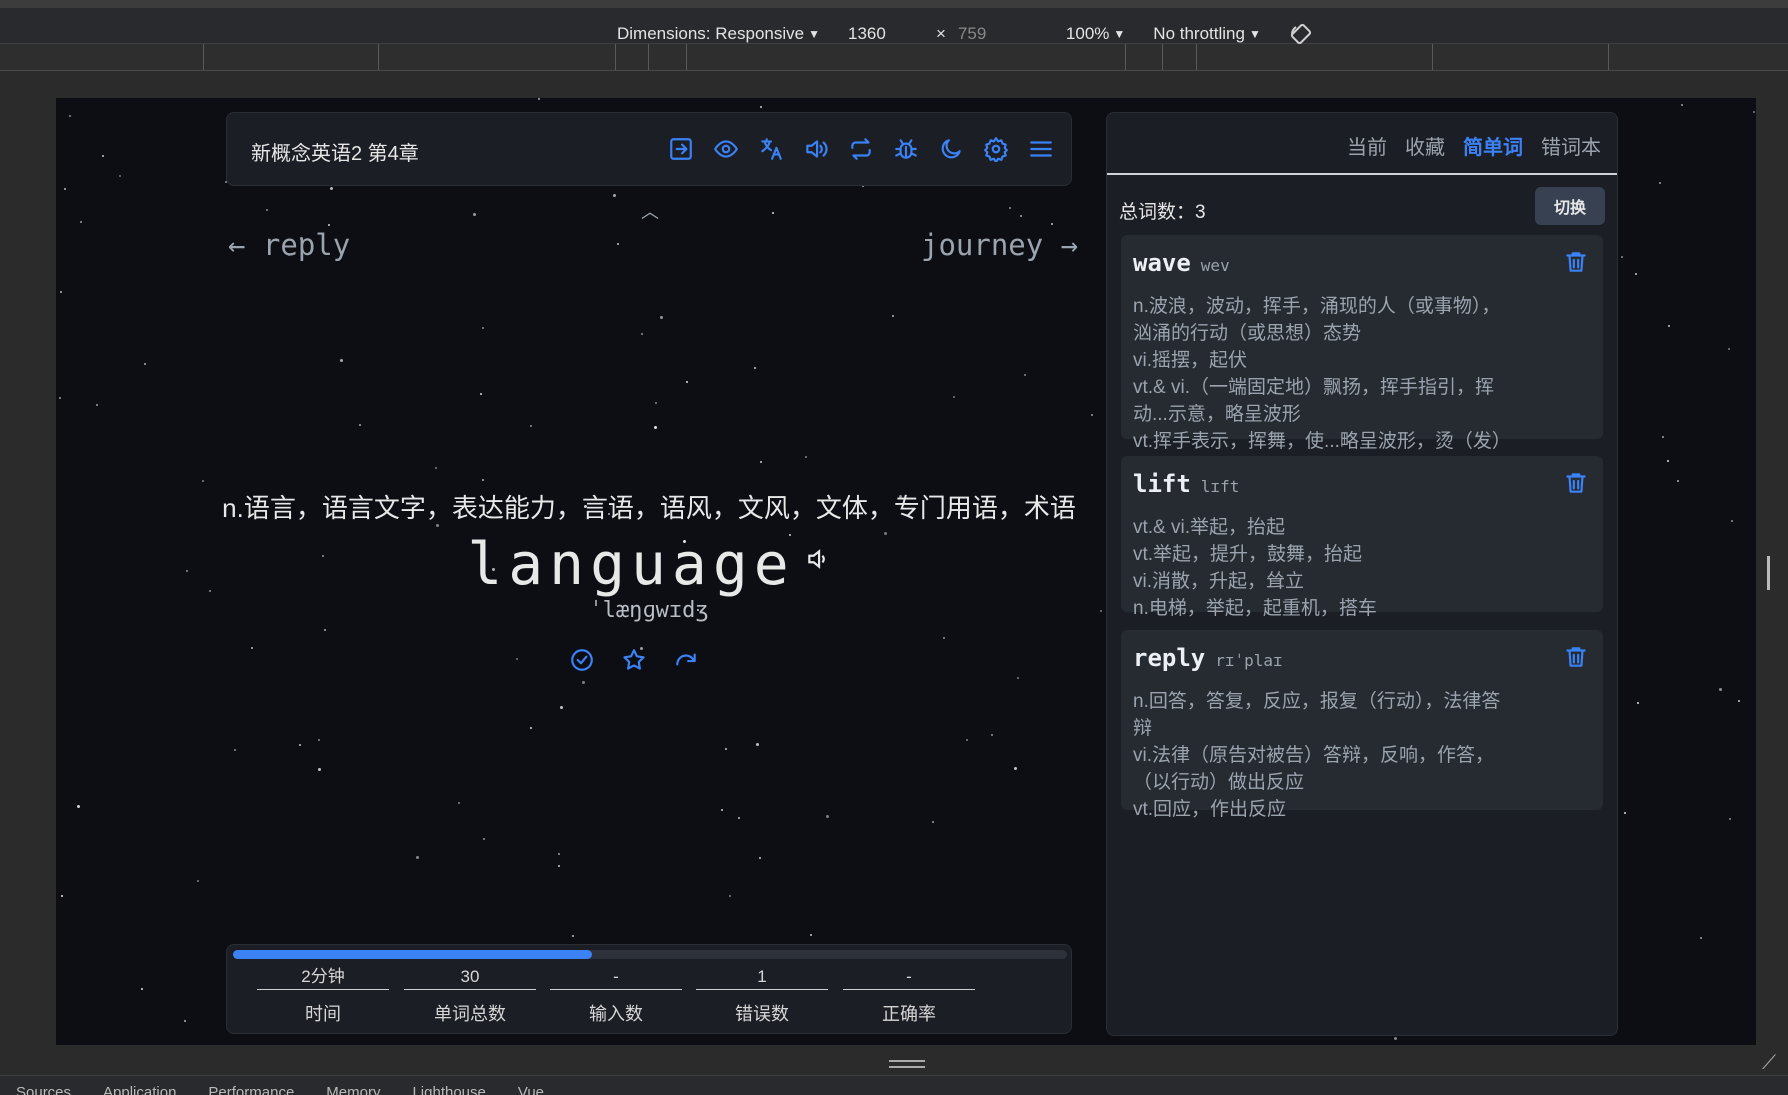 The height and width of the screenshot is (1095, 1788). I want to click on height-input: 759, so click(998, 34).